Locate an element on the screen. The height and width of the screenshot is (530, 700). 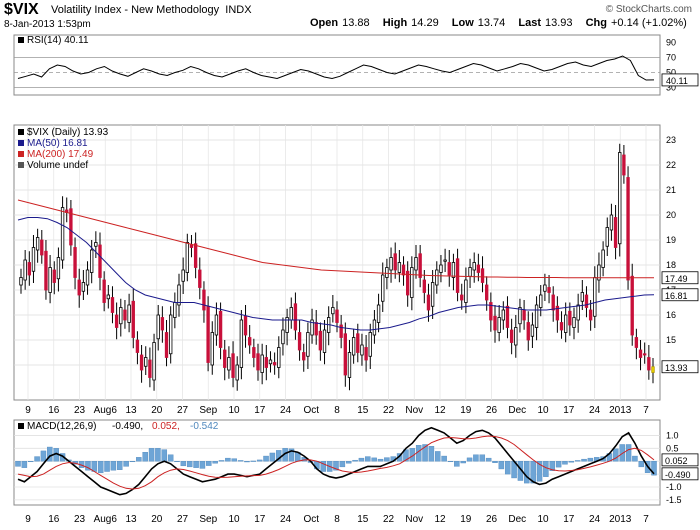
macd-x-tick-label: 17 is located at coordinates (260, 519).